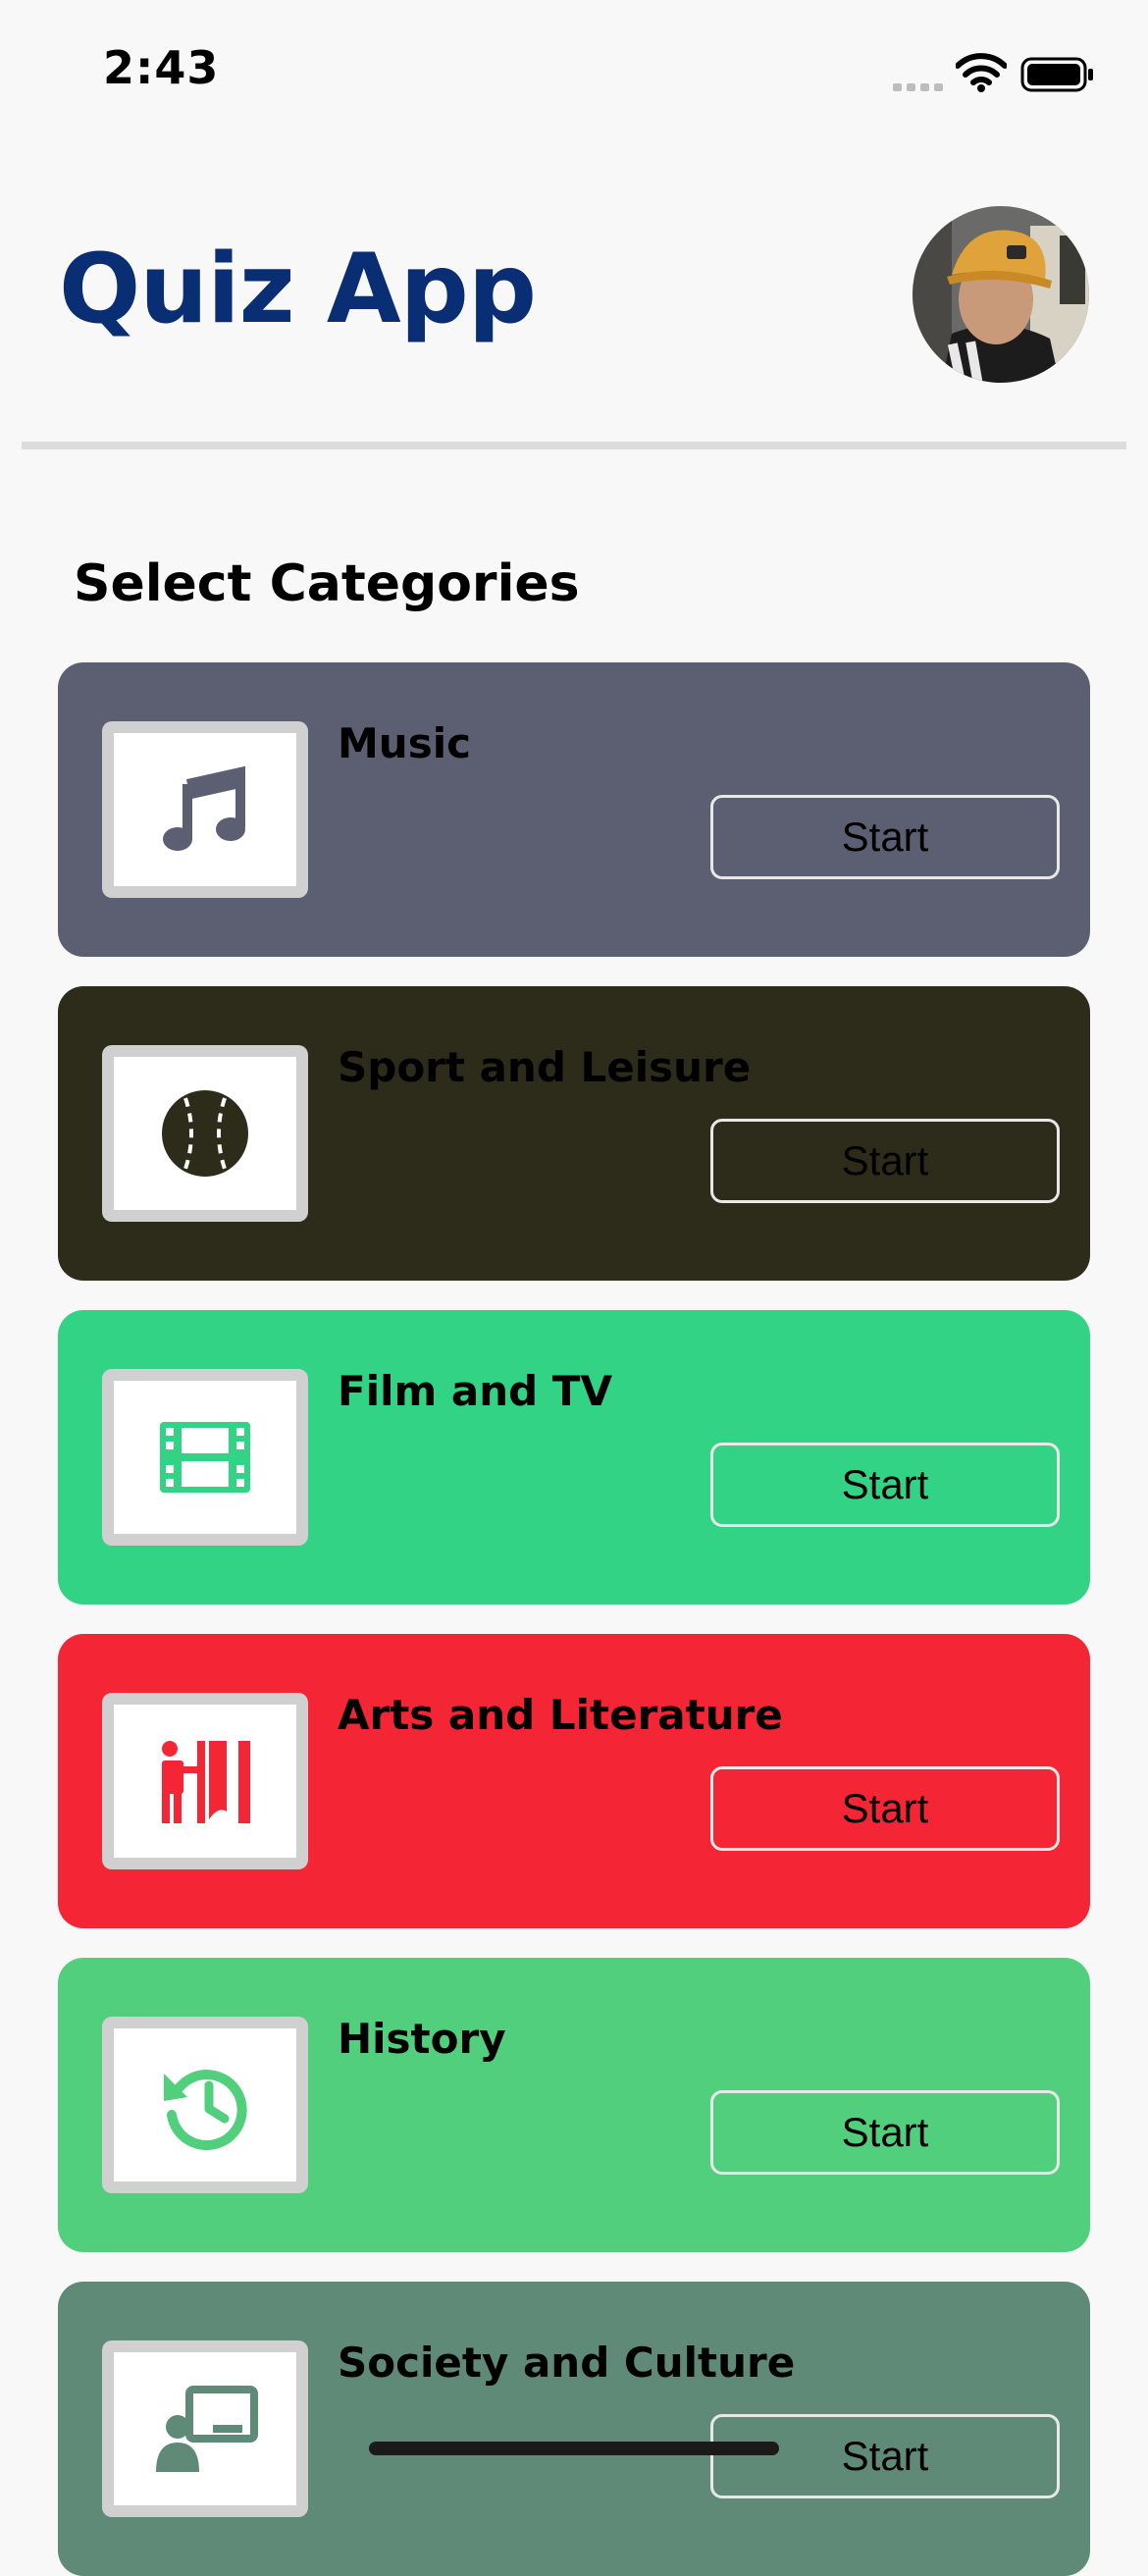 This screenshot has height=2576, width=1148. I want to click on theater-icon, so click(206, 1782).